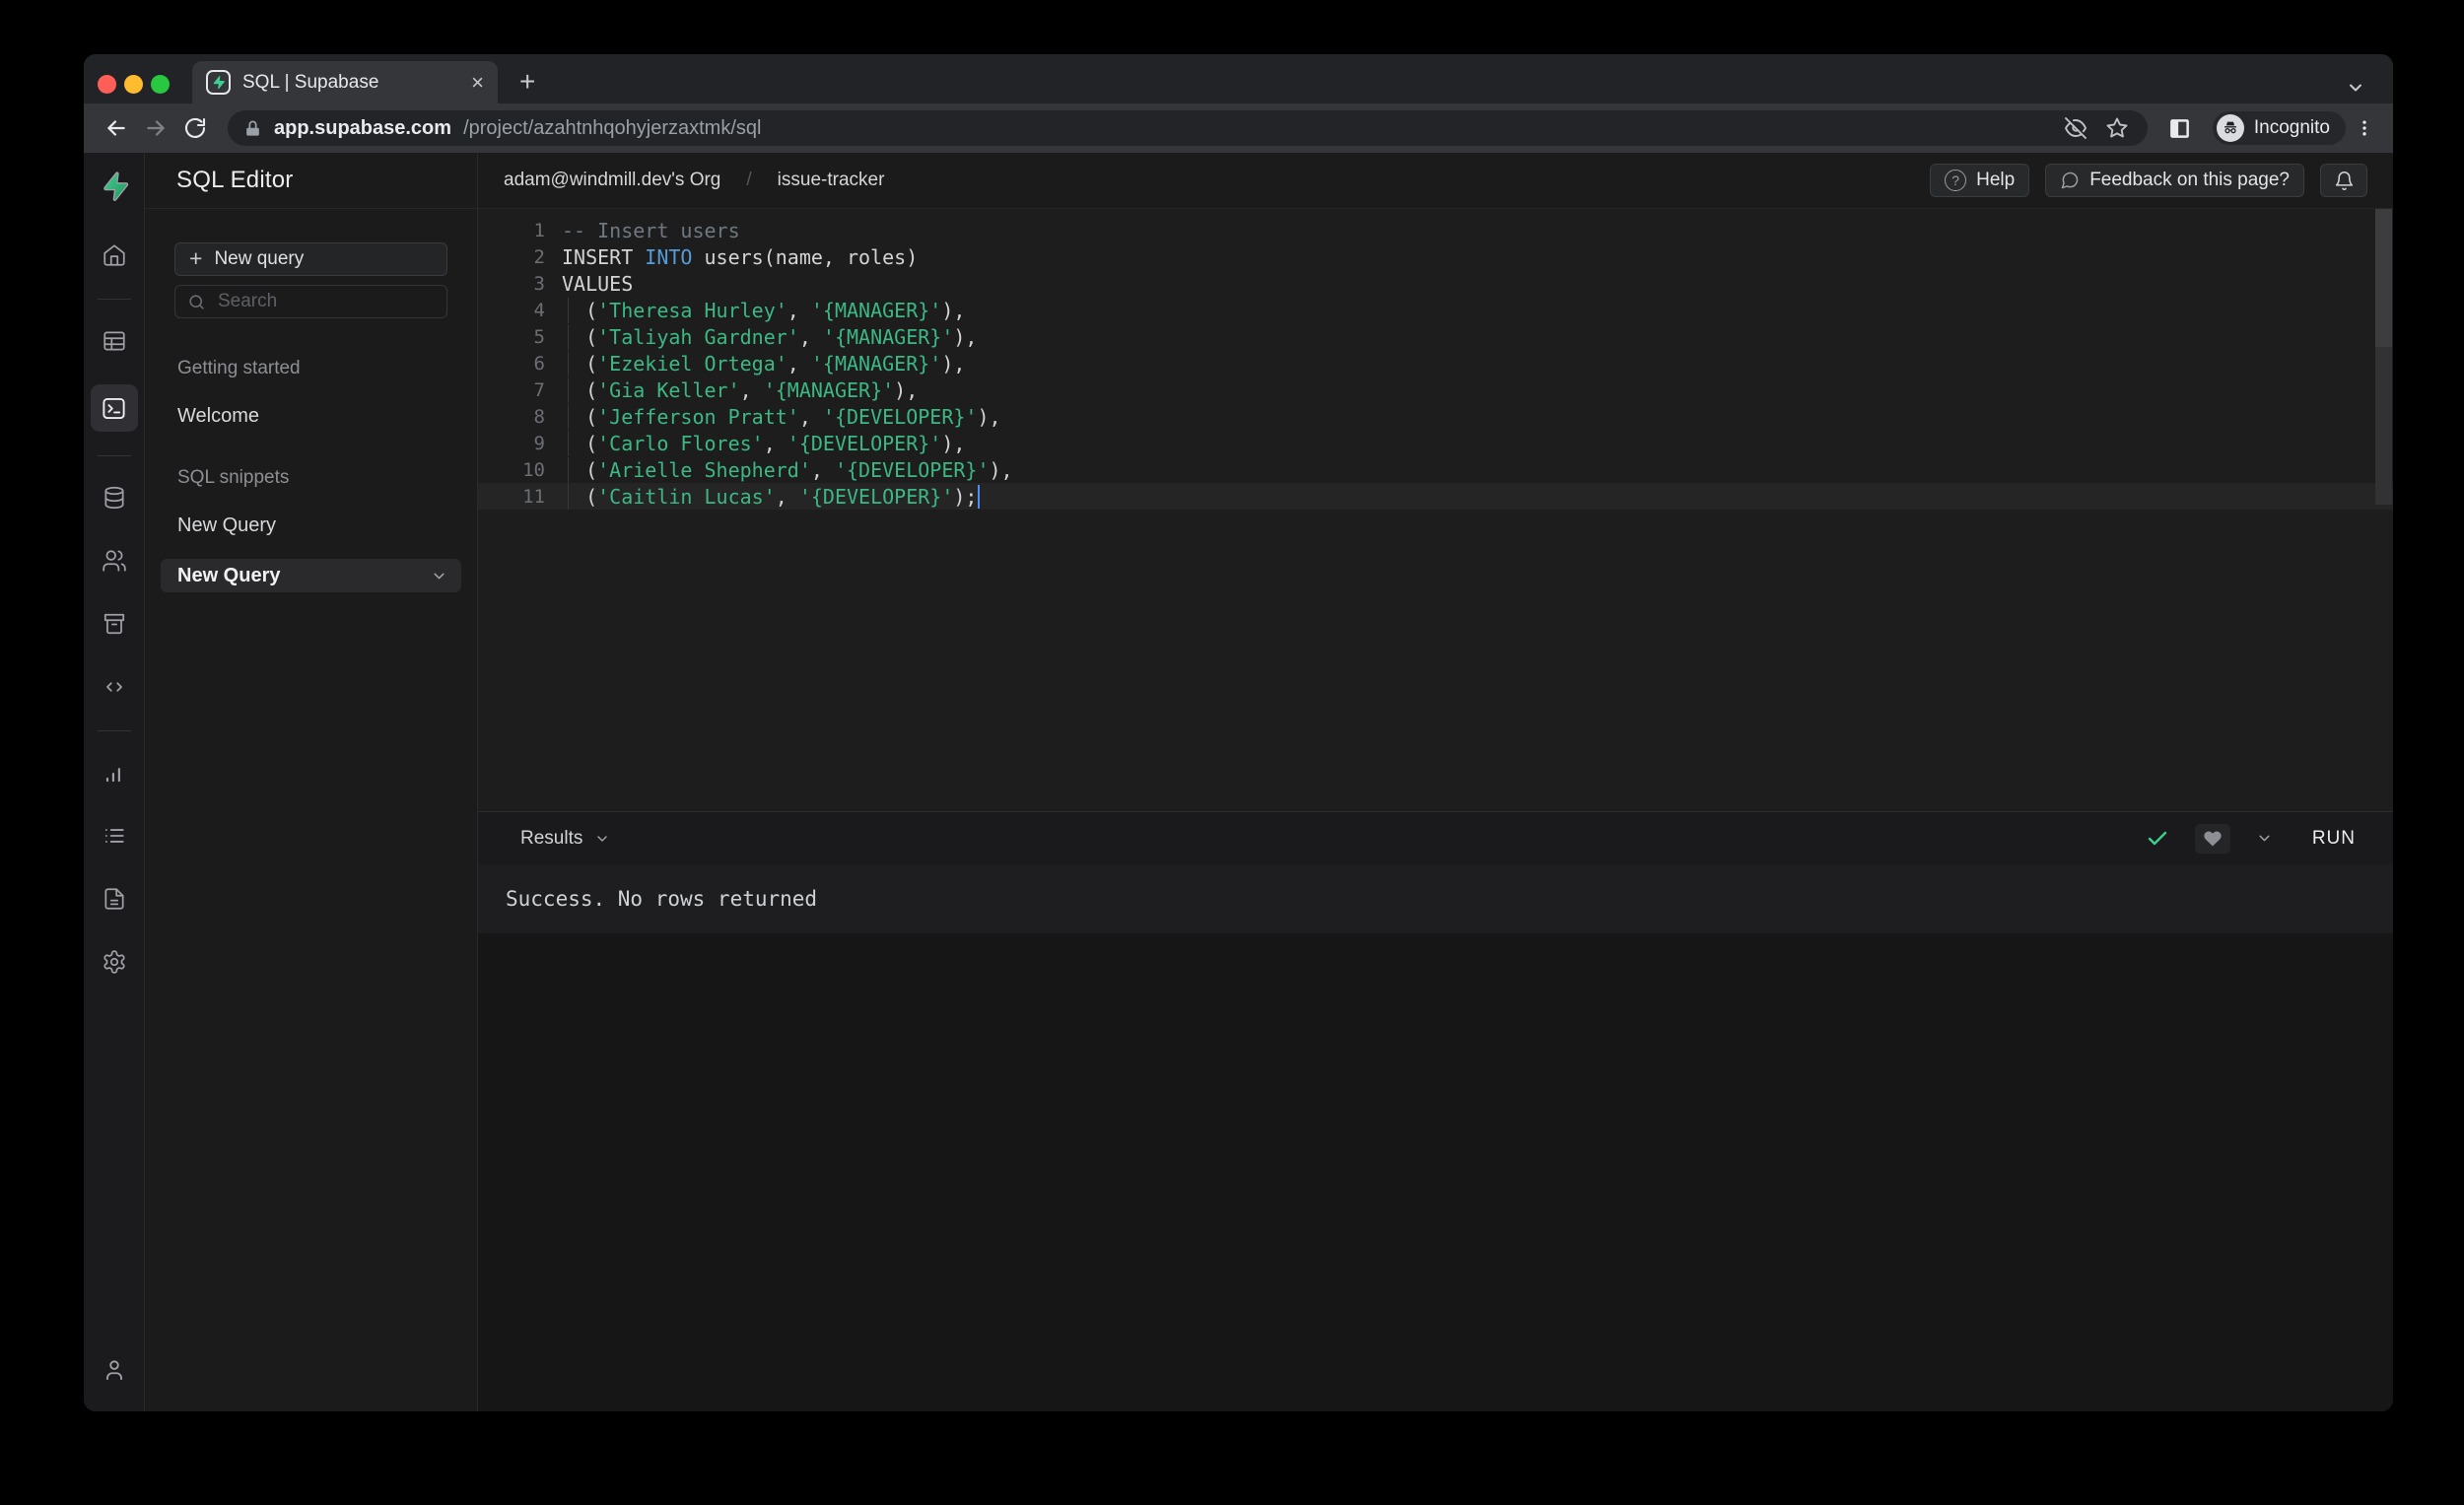  I want to click on snippets-panel-header: SQL Editor, so click(311, 181).